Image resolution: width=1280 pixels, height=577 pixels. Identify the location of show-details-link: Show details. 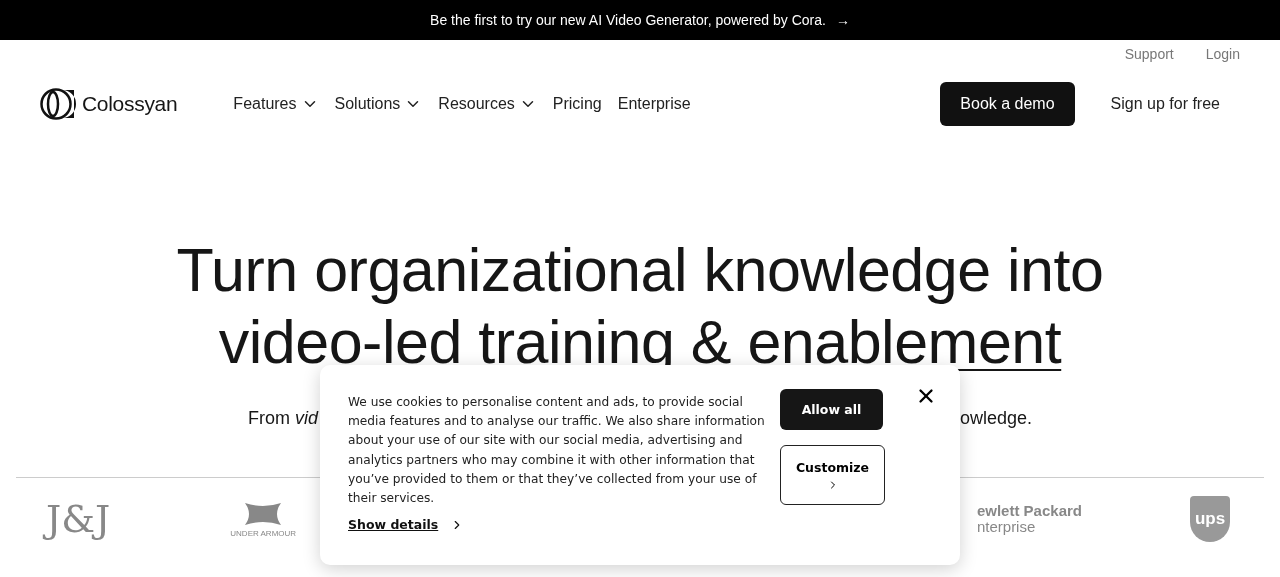
(406, 525).